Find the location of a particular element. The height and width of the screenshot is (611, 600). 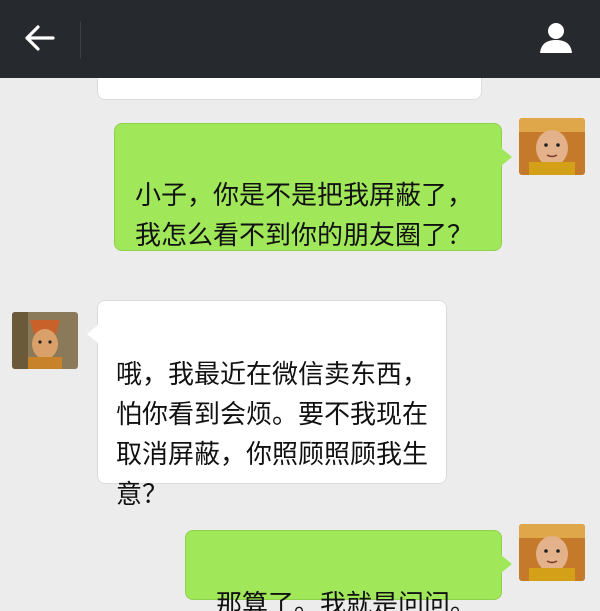

message-bubble-sent: 那算了。我就是问问。 is located at coordinates (348, 570).